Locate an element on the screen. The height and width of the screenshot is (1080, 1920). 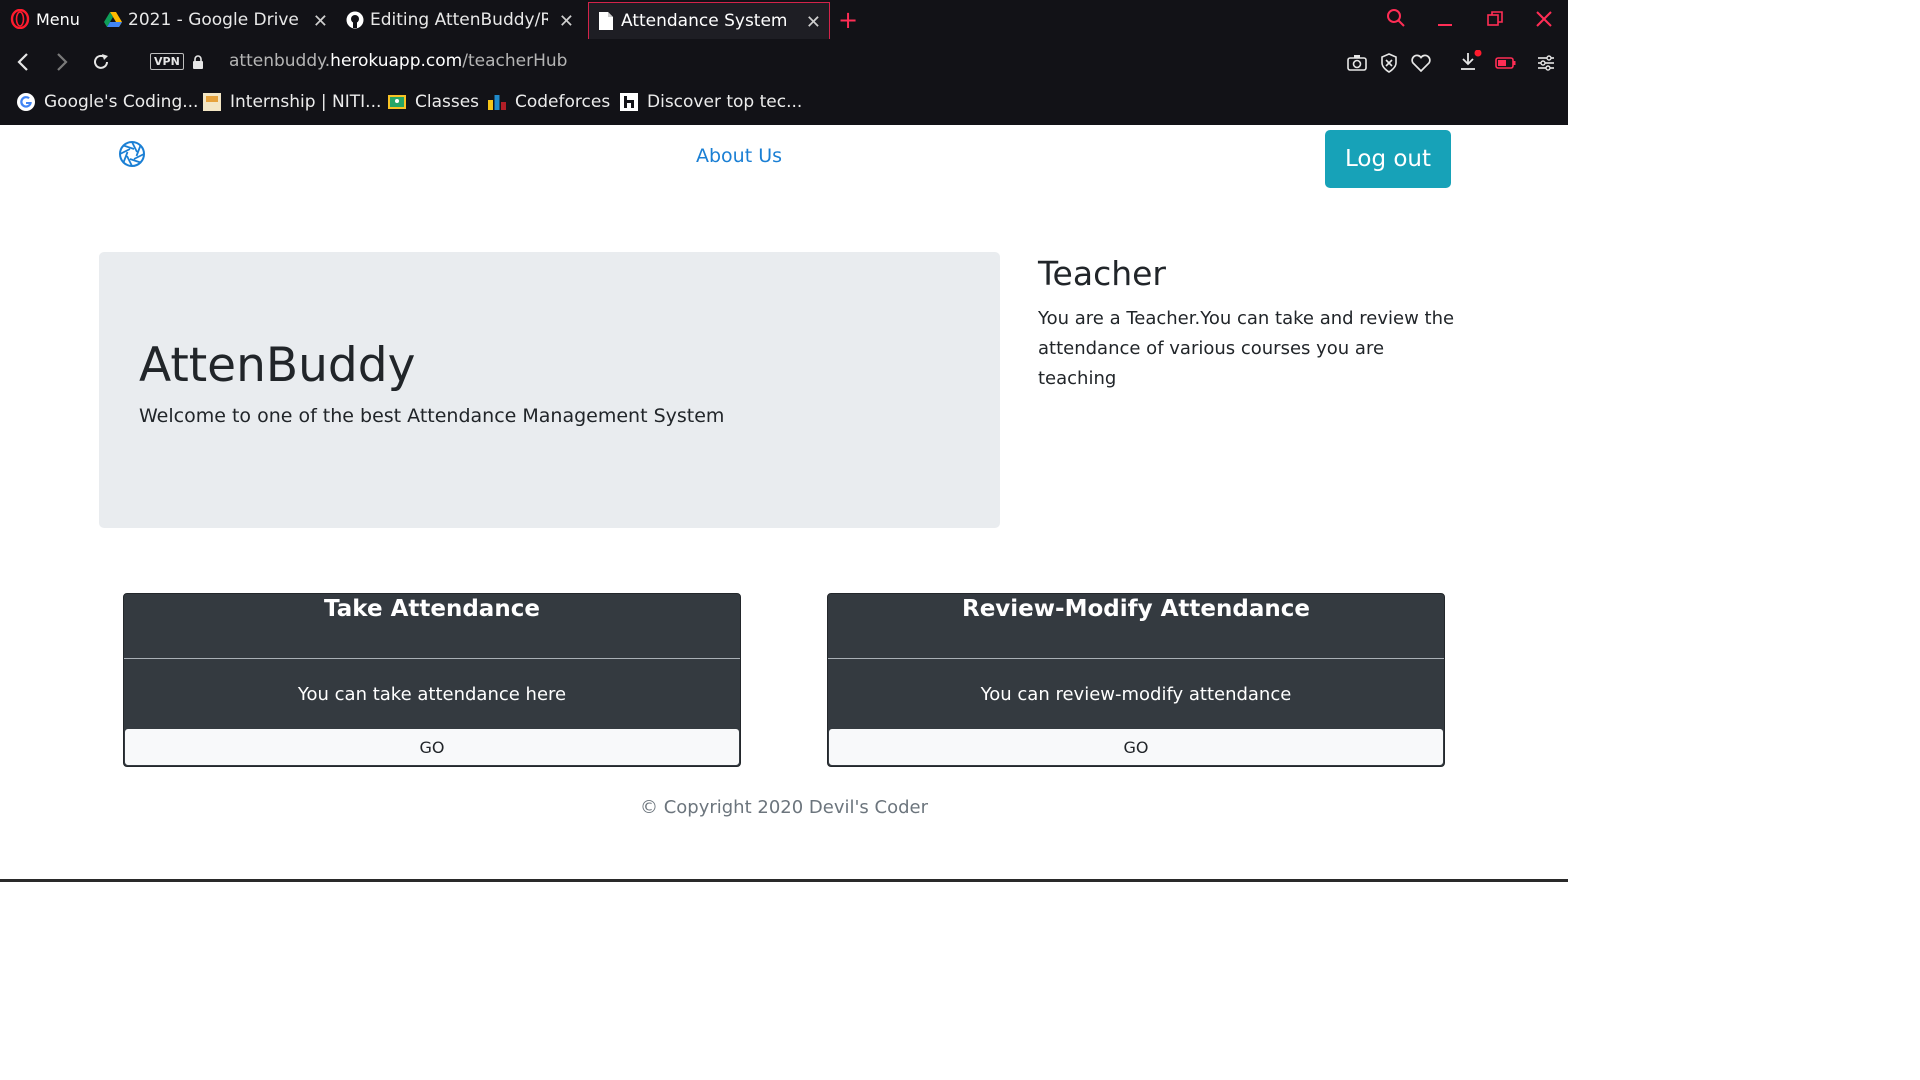
tab-title: Attendance System is located at coordinates (704, 21).